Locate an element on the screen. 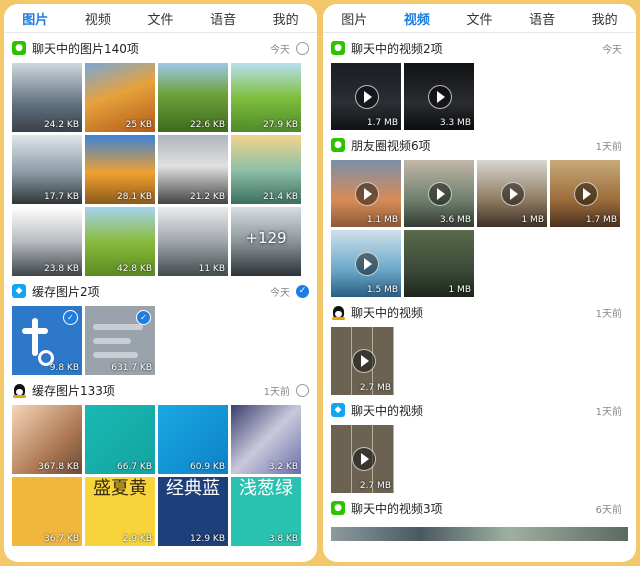 This screenshot has width=640, height=566. section-wechat-chat-videos-2: ● 聊天中的视频3项 6天前 is located at coordinates (479, 517).